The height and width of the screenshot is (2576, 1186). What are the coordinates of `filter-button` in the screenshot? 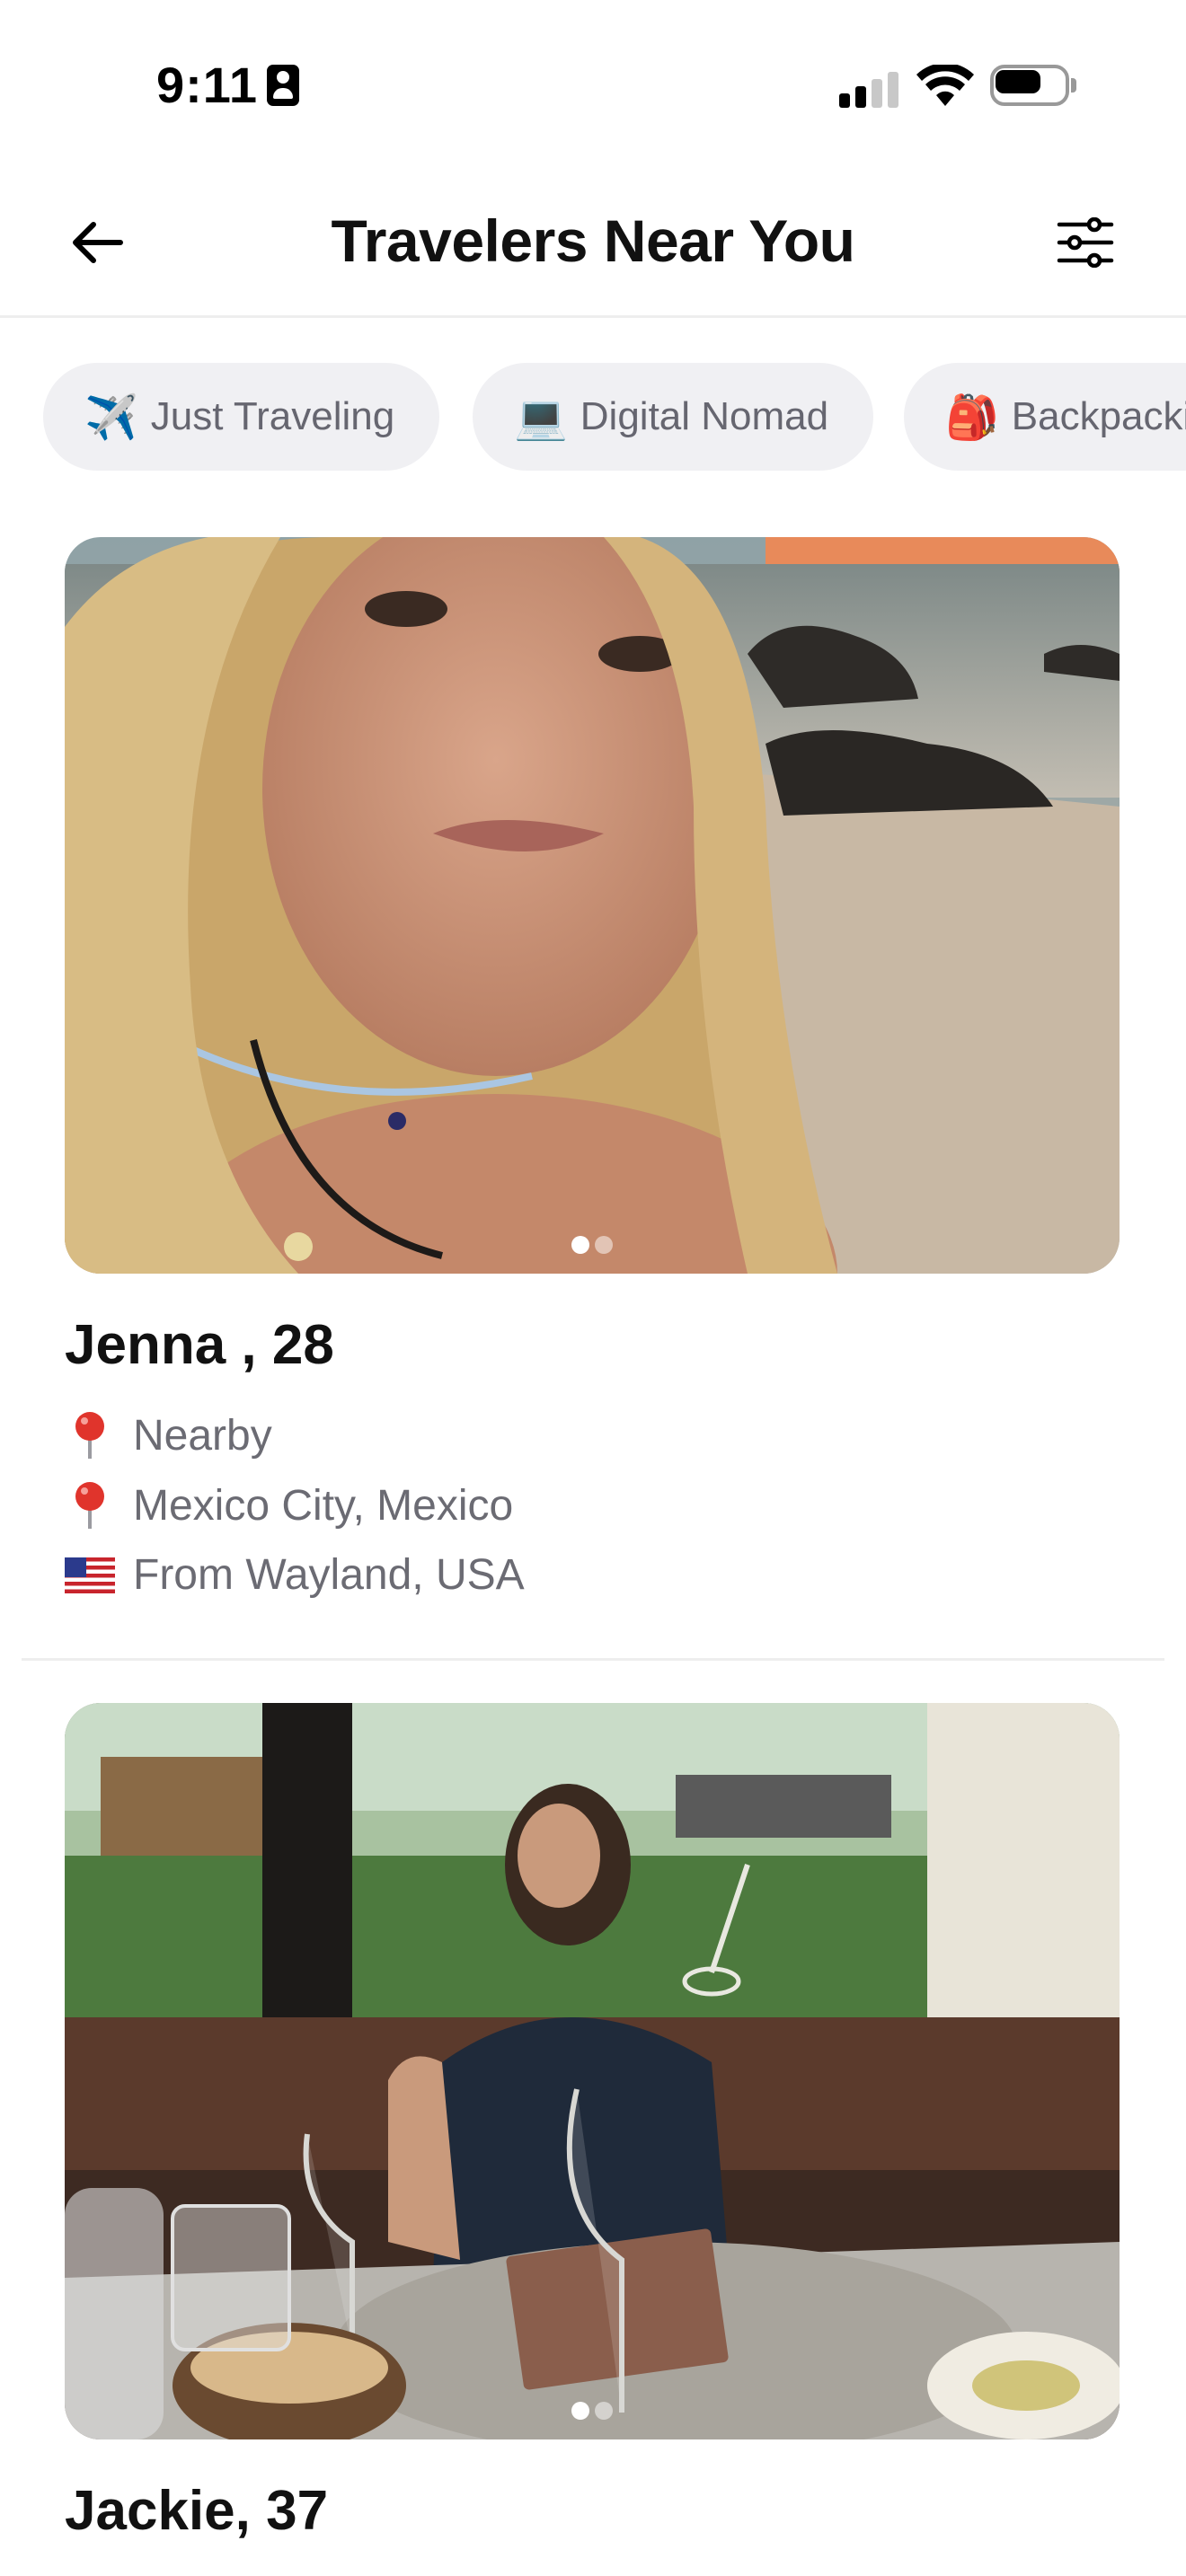 It's located at (1085, 242).